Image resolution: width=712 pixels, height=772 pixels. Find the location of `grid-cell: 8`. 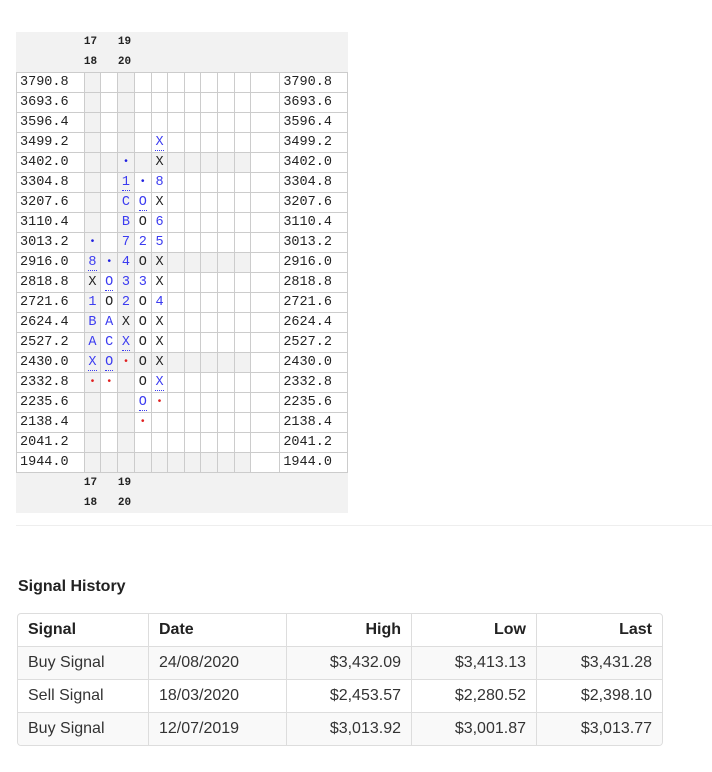

grid-cell: 8 is located at coordinates (92, 262).